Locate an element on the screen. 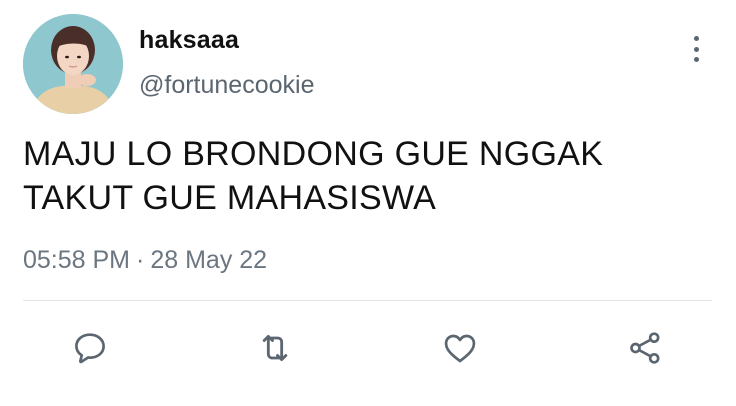 This screenshot has height=406, width=736. heart-icon is located at coordinates (460, 348).